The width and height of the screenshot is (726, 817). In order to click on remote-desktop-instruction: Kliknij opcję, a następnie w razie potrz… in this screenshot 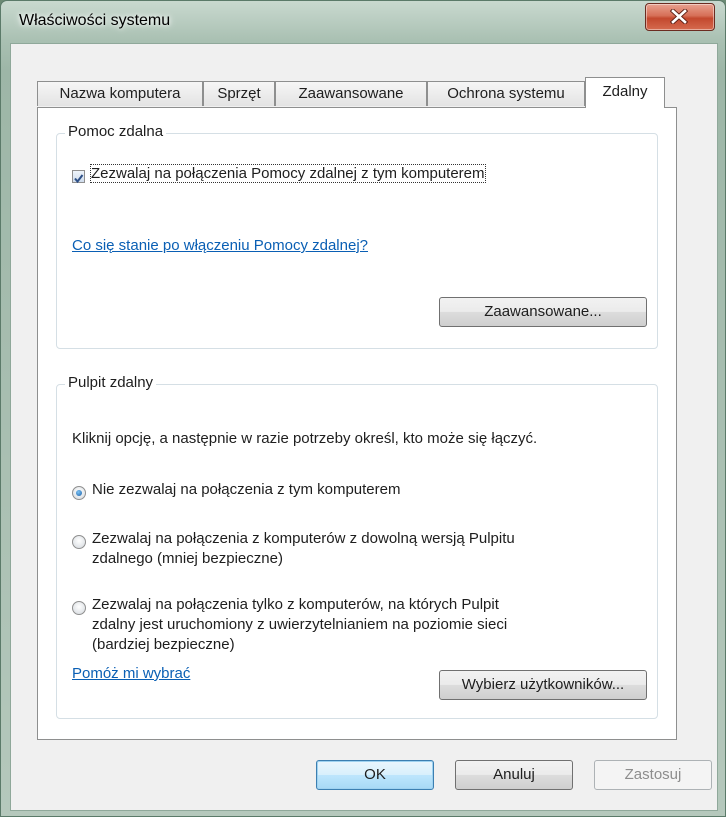, I will do `click(305, 438)`.